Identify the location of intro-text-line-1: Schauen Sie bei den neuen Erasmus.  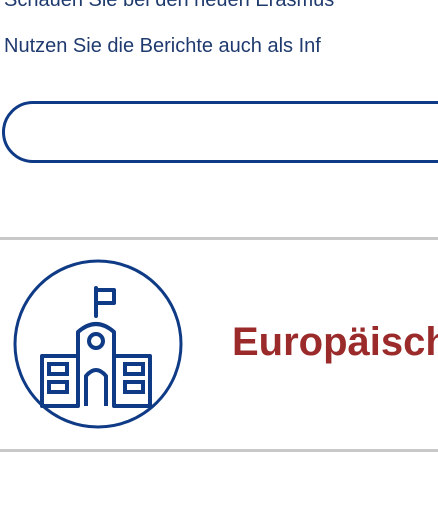
(169, 5).